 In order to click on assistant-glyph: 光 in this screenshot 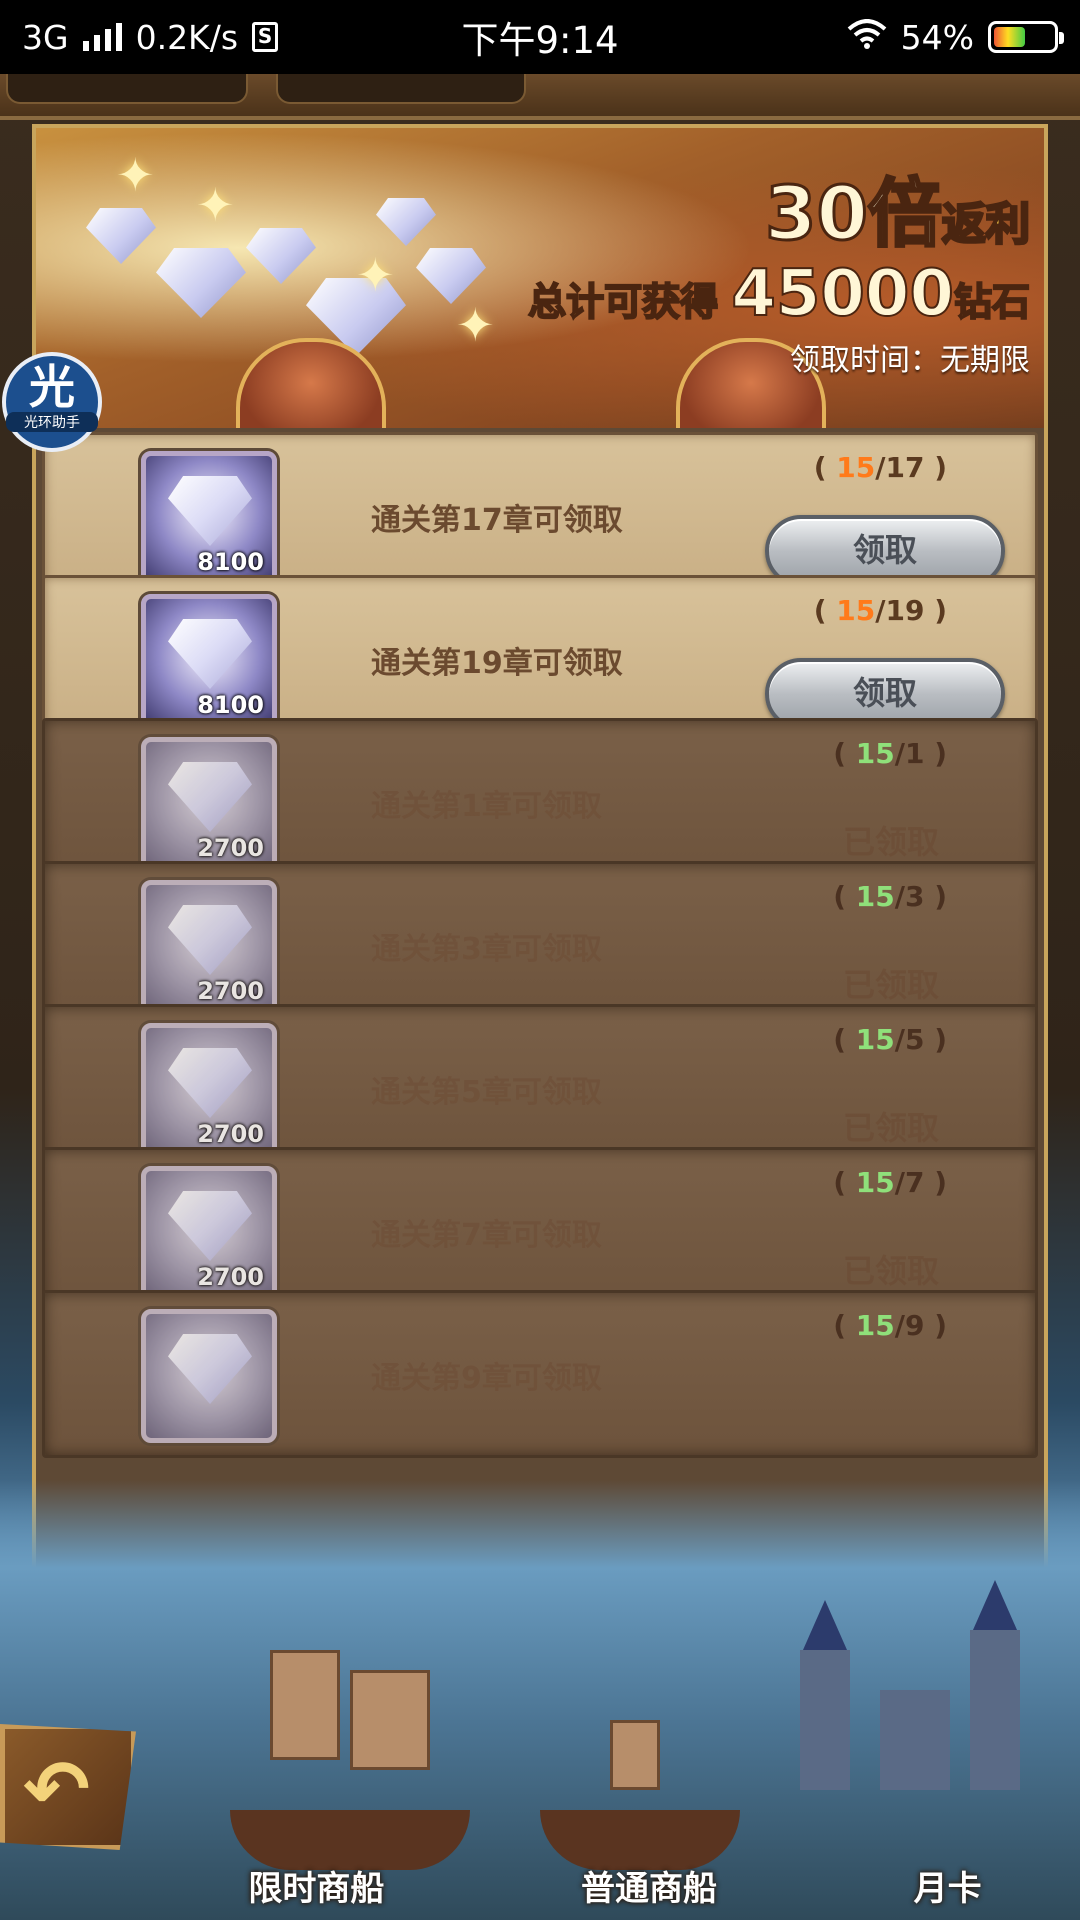, I will do `click(52, 387)`.